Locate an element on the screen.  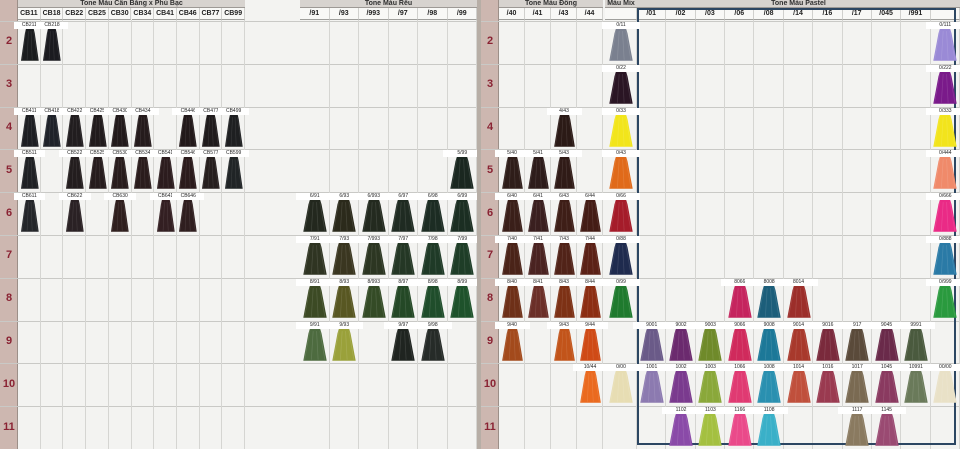
hair-swatch: 8008 is located at coordinates (769, 298).